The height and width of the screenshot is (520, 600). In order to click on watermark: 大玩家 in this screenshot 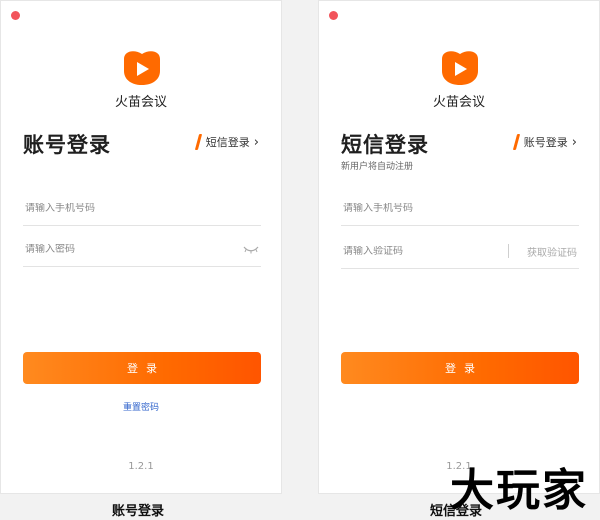, I will do `click(519, 490)`.